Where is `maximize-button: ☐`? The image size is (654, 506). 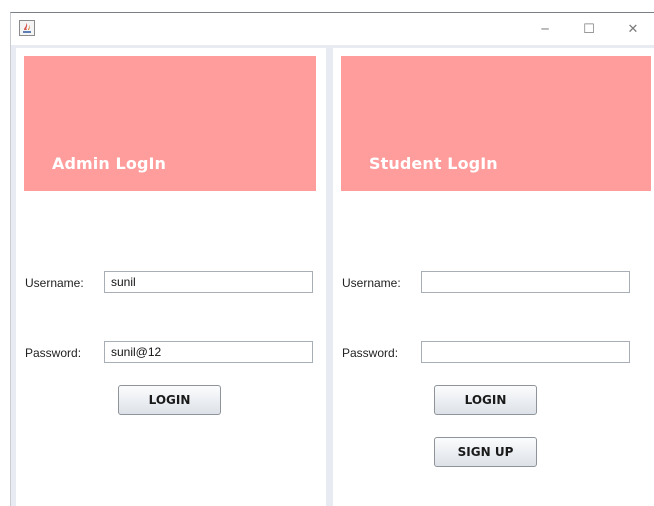 maximize-button: ☐ is located at coordinates (589, 29).